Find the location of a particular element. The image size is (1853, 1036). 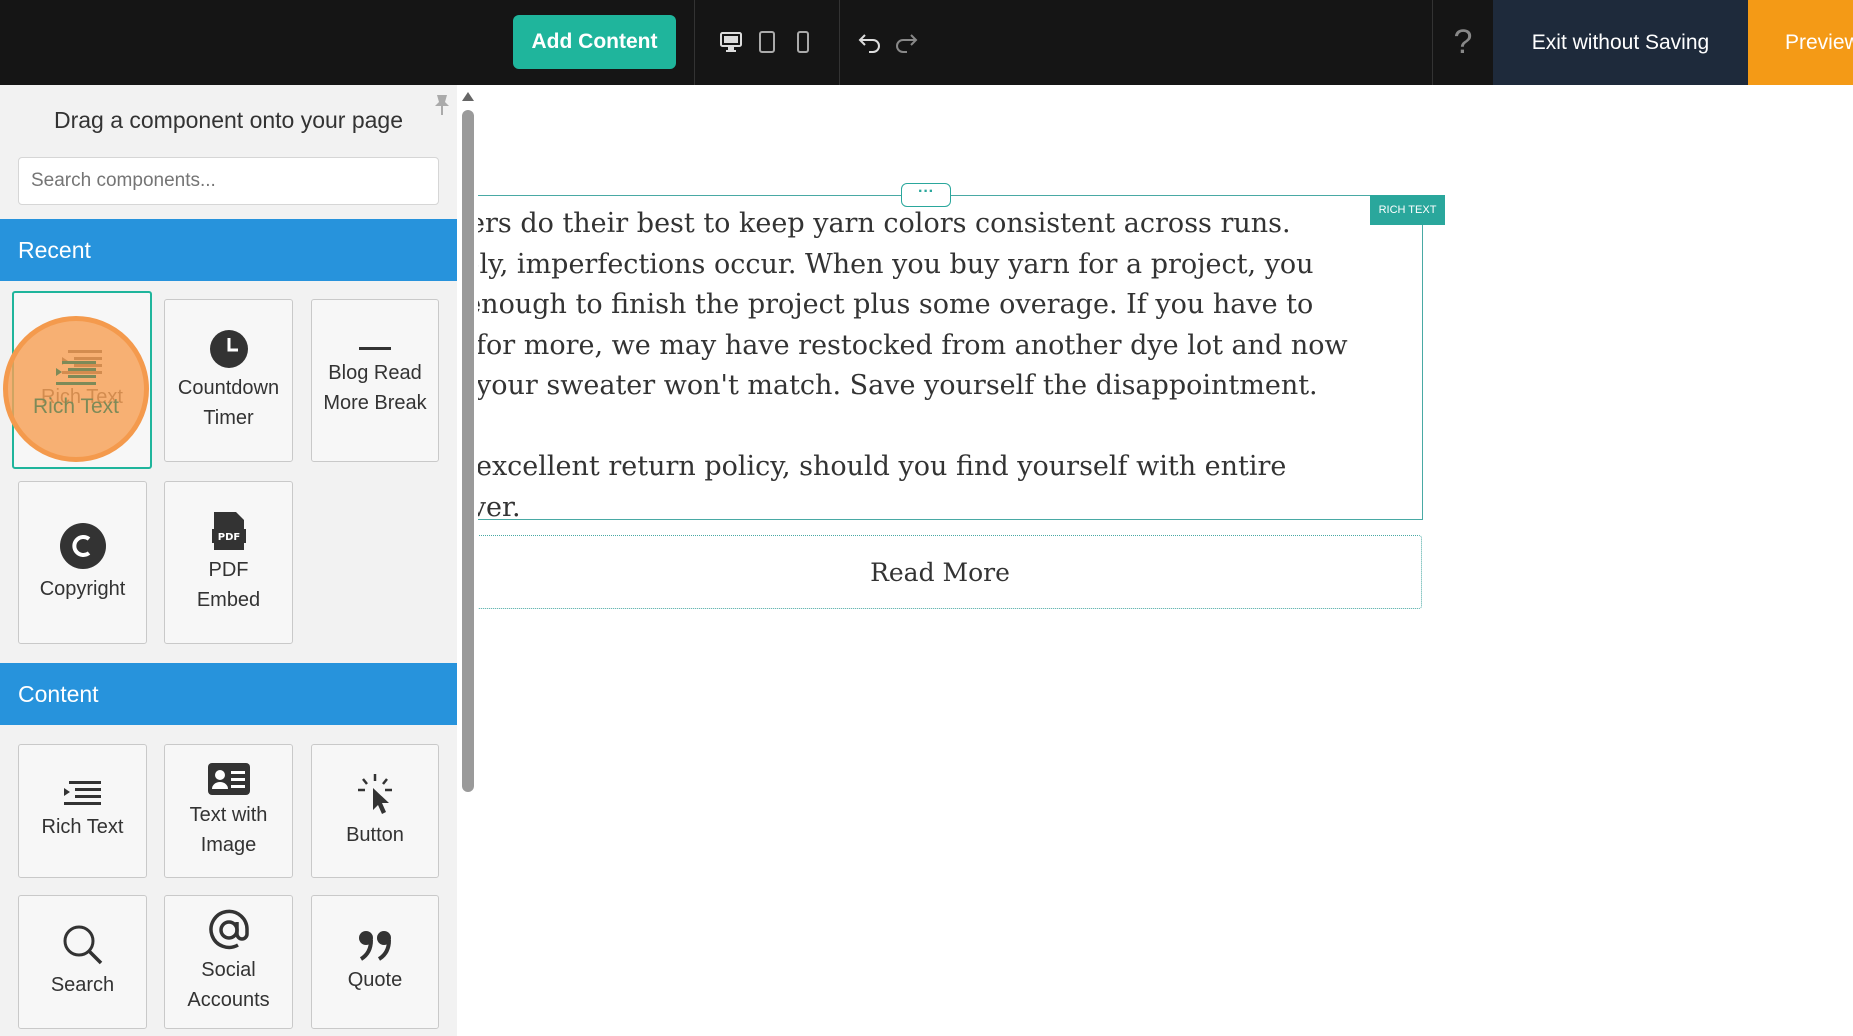

content-tile-search: Search is located at coordinates (82, 962).